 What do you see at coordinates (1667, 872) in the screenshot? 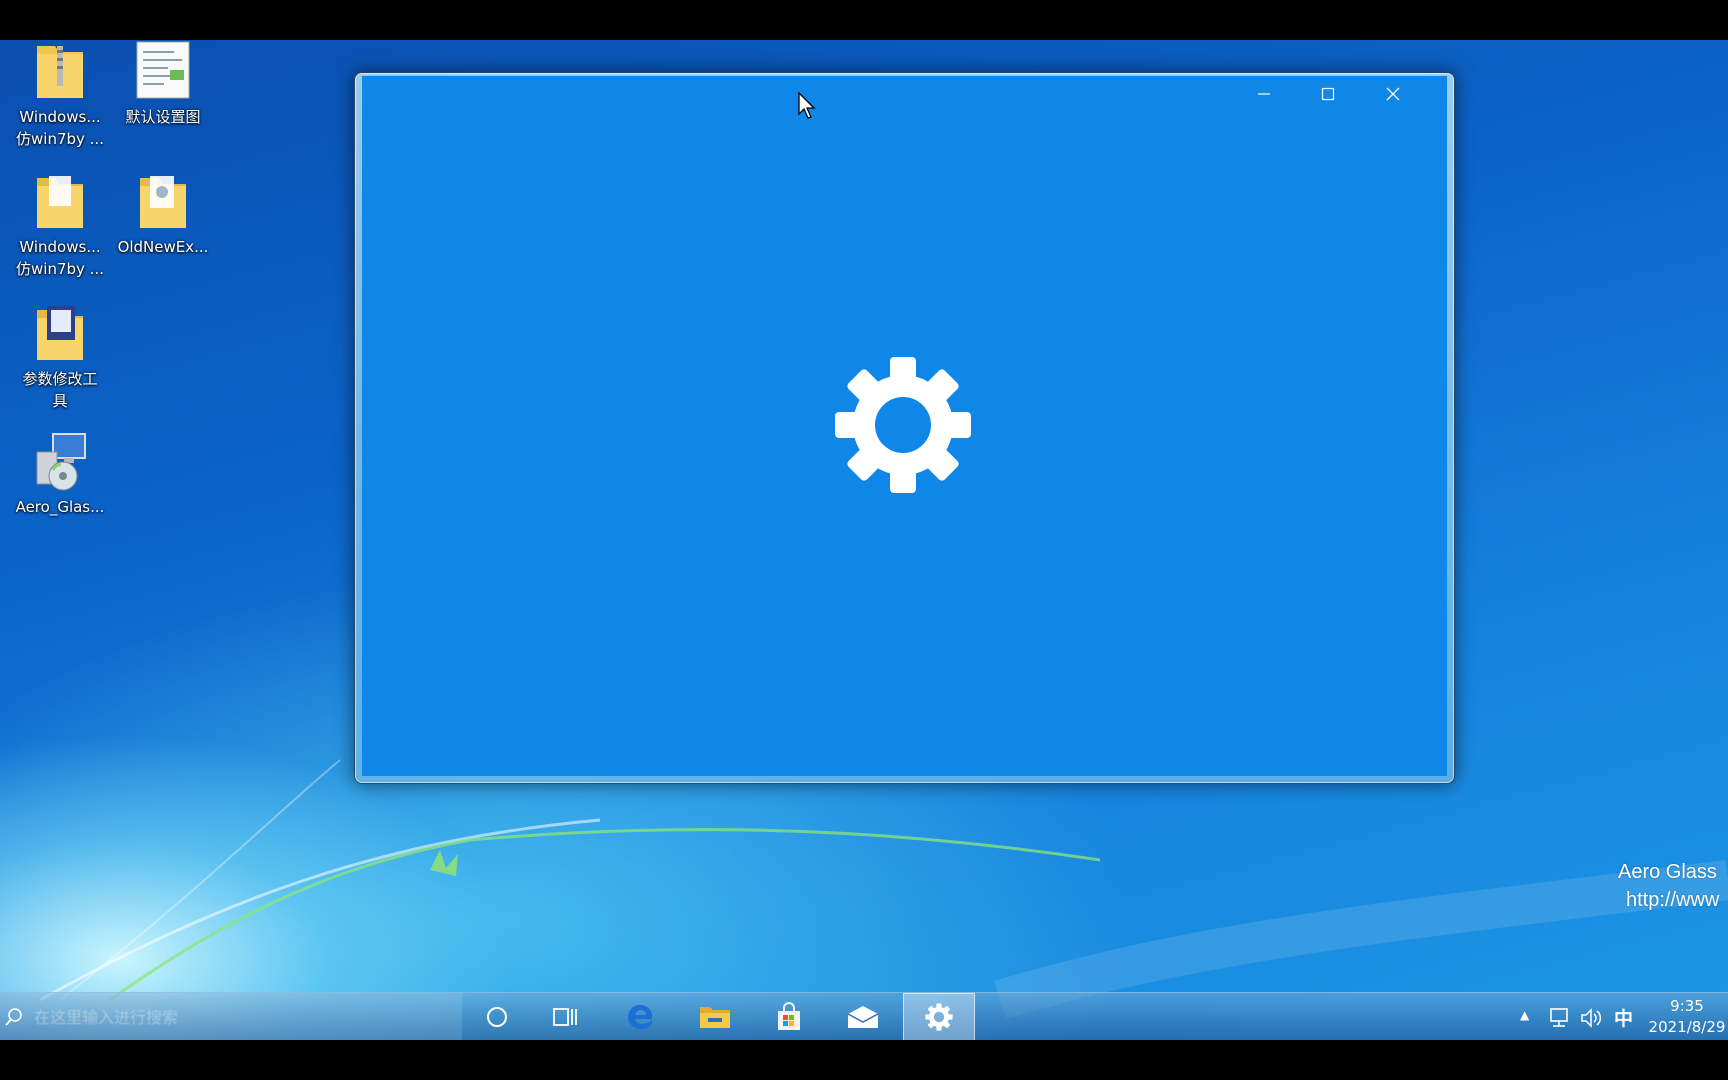
I see `watermark-line-1: Aero Glass` at bounding box center [1667, 872].